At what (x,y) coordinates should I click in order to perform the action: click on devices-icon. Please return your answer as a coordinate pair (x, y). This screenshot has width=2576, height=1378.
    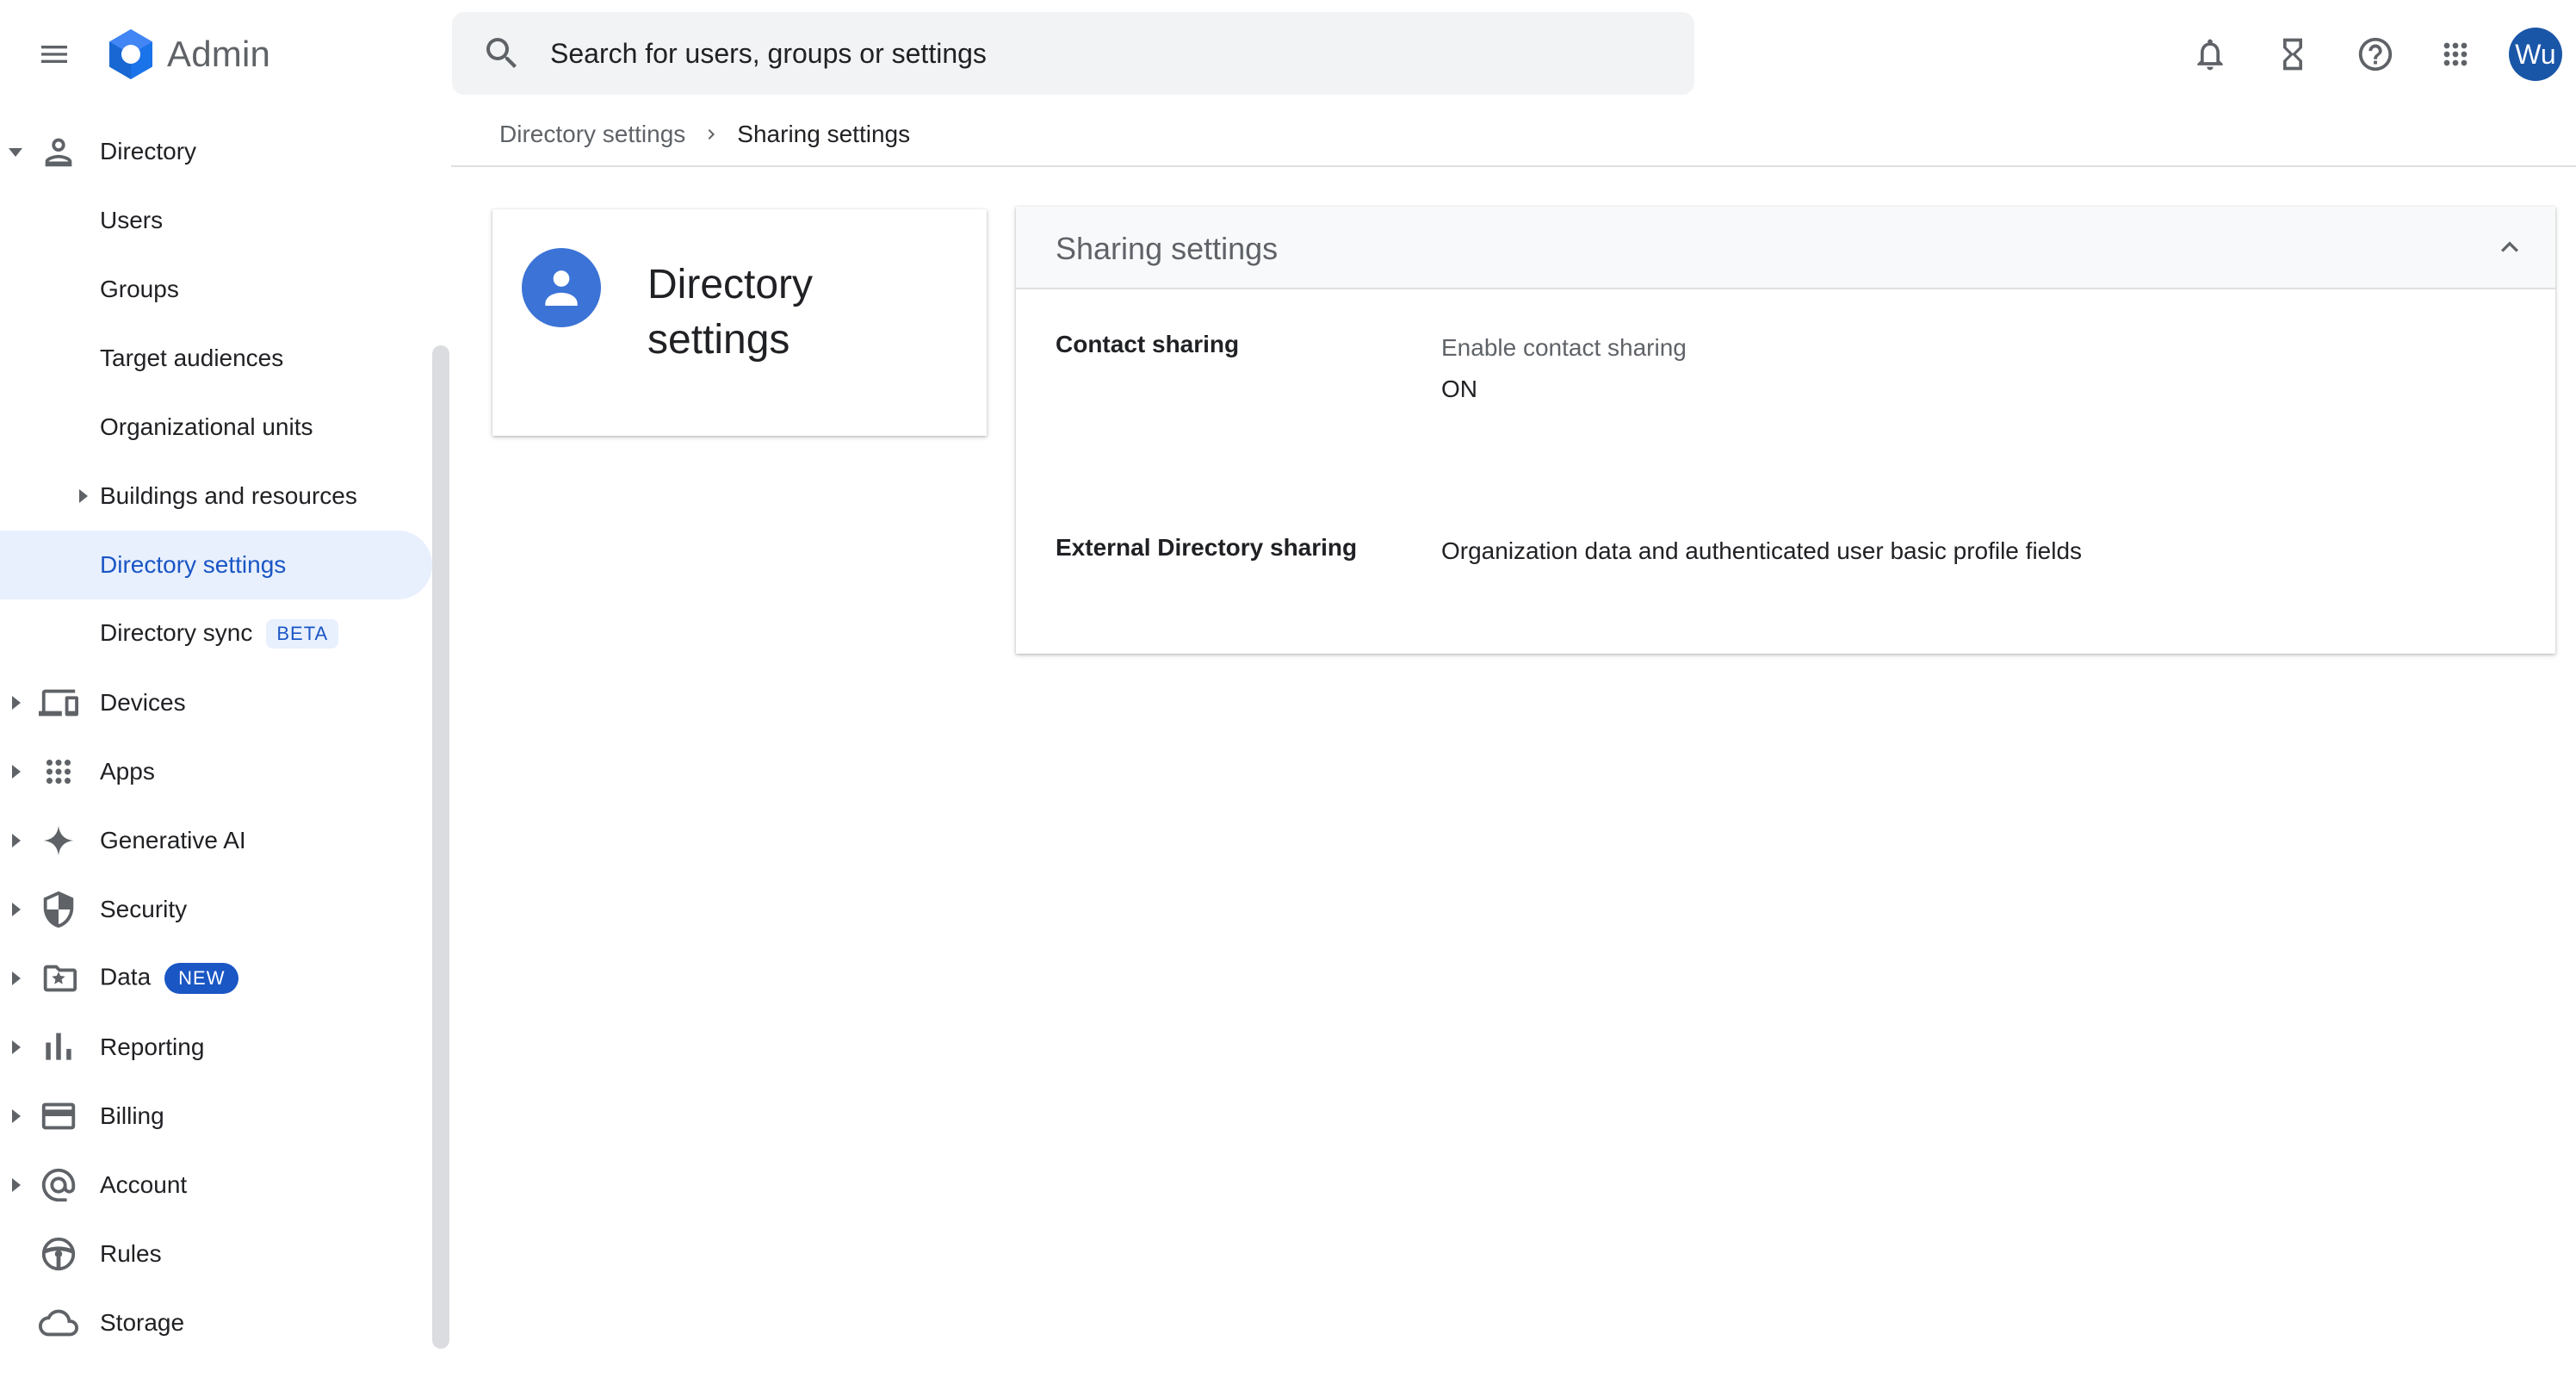
    Looking at the image, I should click on (59, 702).